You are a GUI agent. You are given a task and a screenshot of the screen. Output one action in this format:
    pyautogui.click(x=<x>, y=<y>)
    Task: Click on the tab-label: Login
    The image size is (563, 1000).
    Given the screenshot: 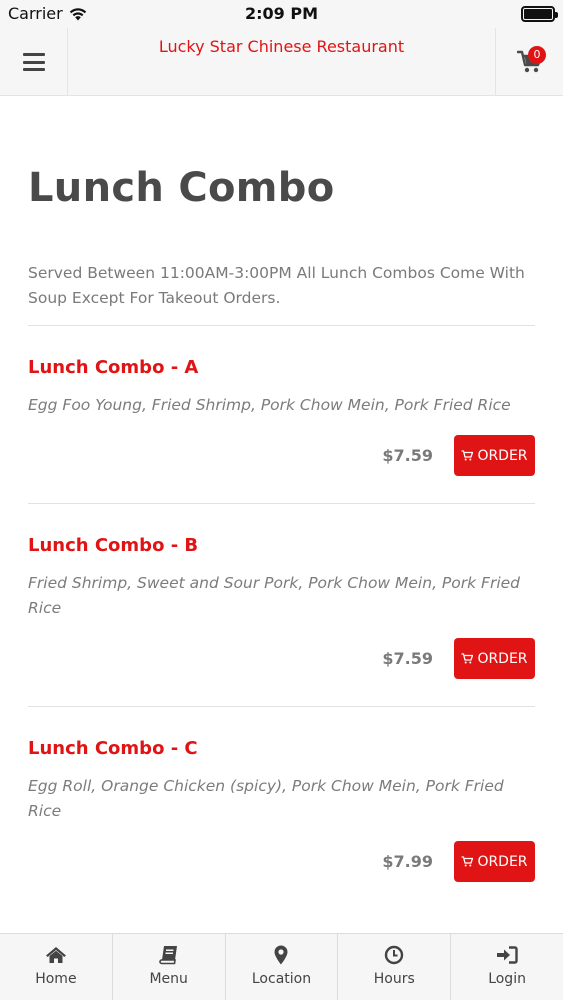 What is the action you would take?
    pyautogui.click(x=507, y=979)
    